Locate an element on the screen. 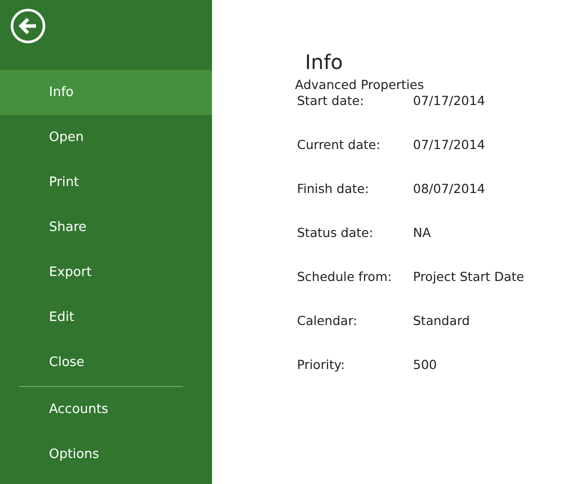 The image size is (577, 484). menu-item: Info is located at coordinates (106, 92).